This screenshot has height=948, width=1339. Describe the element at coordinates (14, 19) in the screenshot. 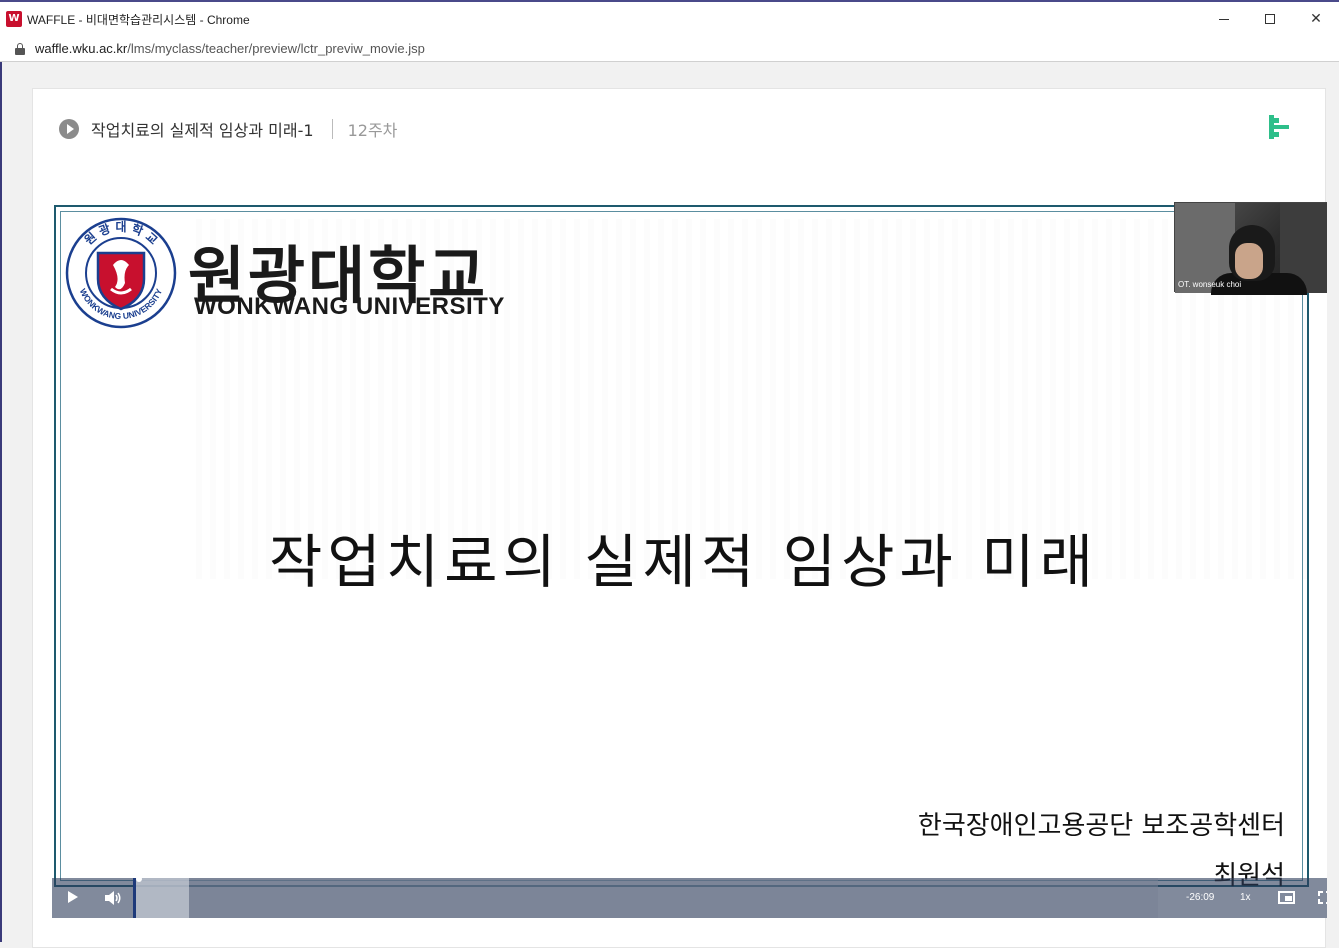

I see `waffle-favicon-icon: W` at that location.